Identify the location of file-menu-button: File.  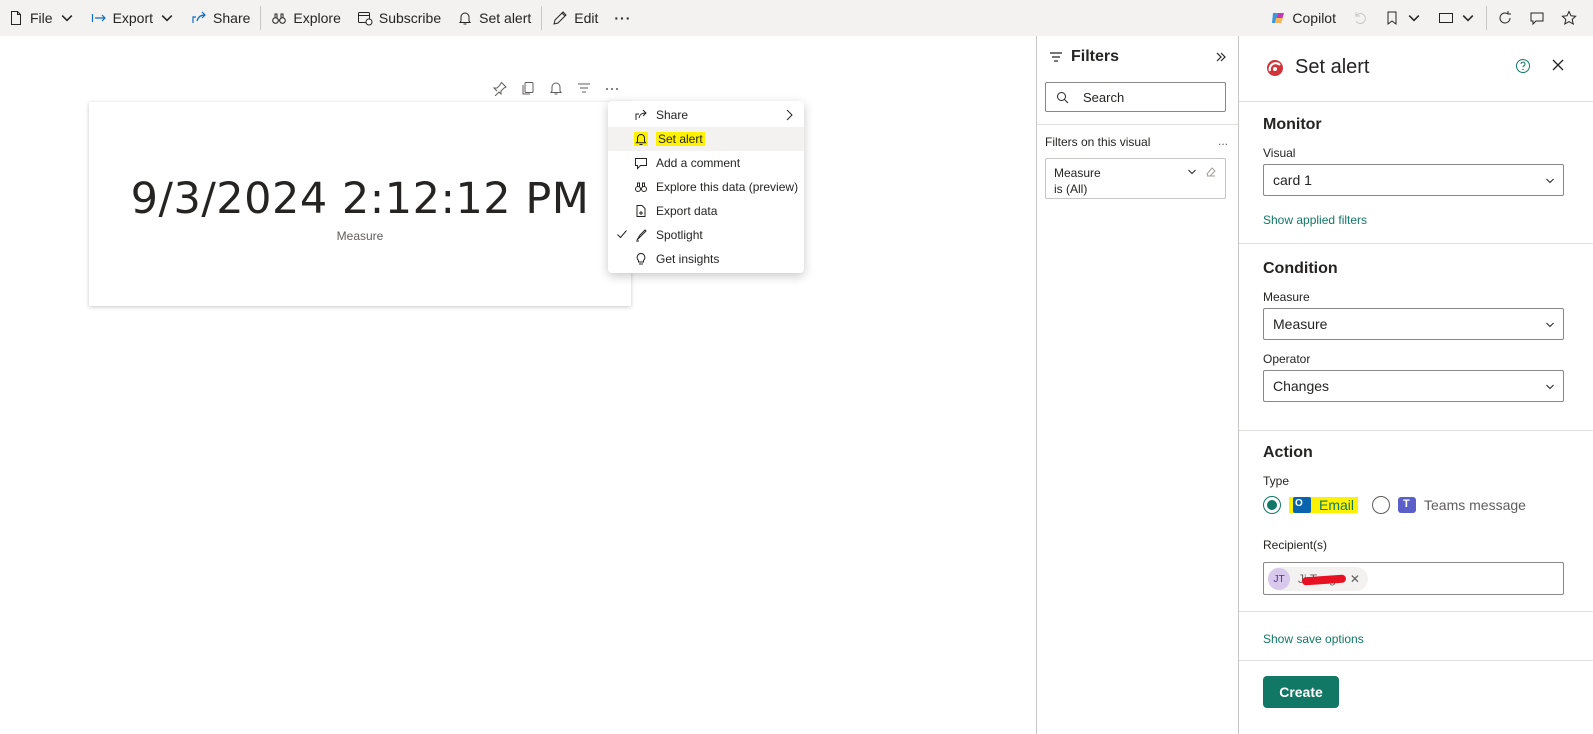
(41, 18).